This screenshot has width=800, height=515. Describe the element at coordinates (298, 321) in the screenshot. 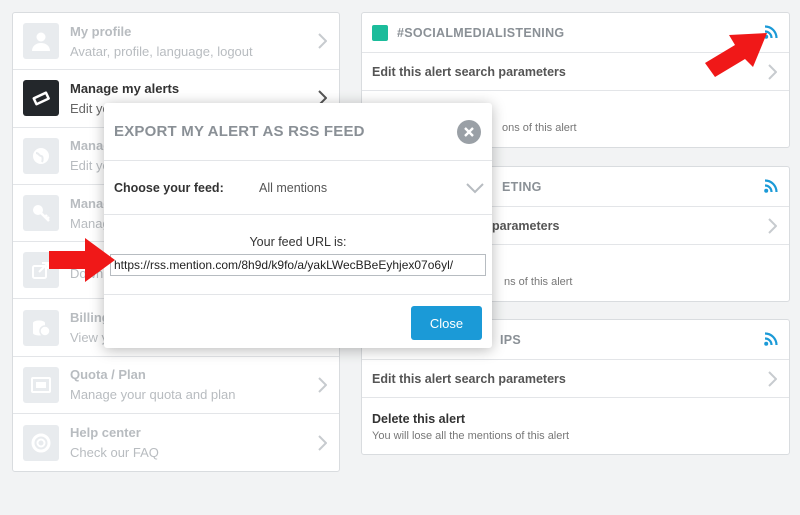

I see `modal-footer: Close` at that location.